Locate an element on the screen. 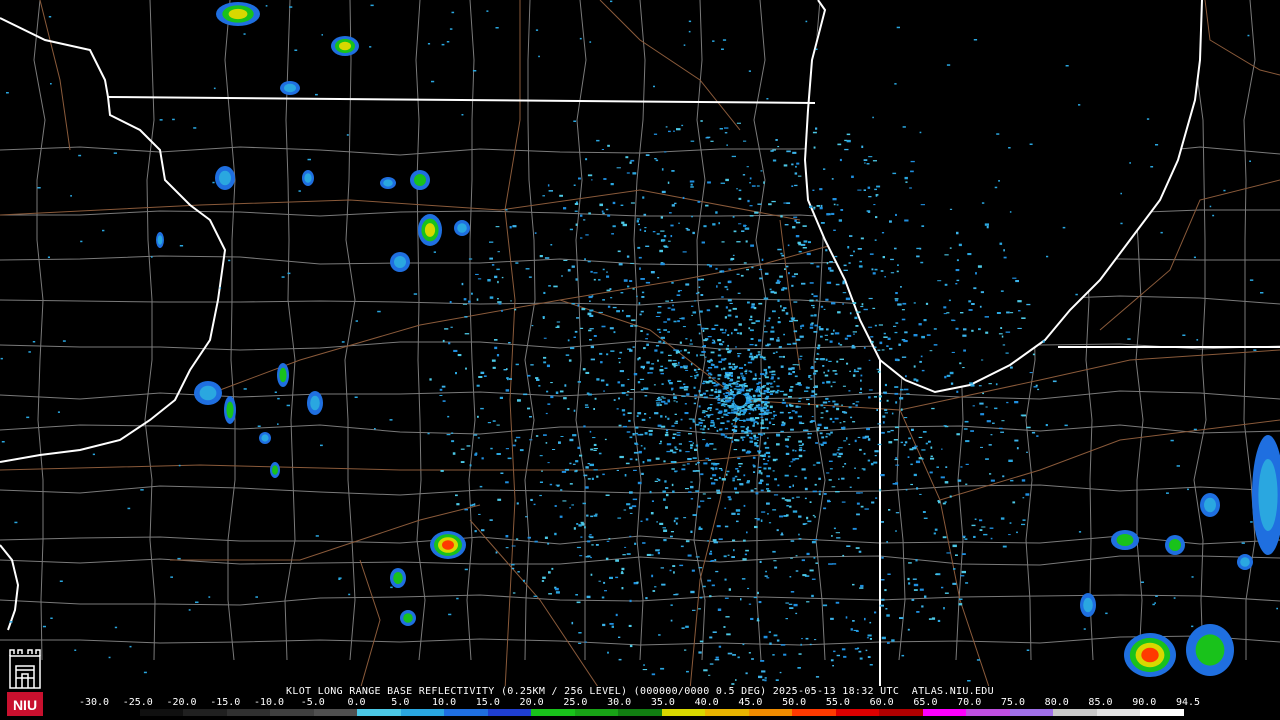 The height and width of the screenshot is (720, 1280). colorbar-tick-label: 70.0 is located at coordinates (969, 702).